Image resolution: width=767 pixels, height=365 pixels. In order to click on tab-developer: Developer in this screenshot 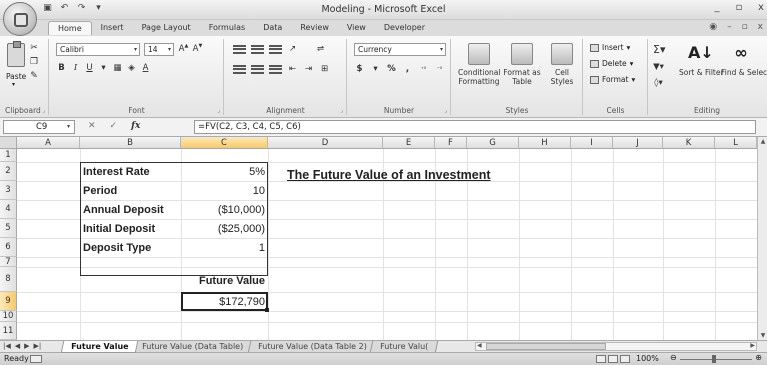, I will do `click(404, 28)`.